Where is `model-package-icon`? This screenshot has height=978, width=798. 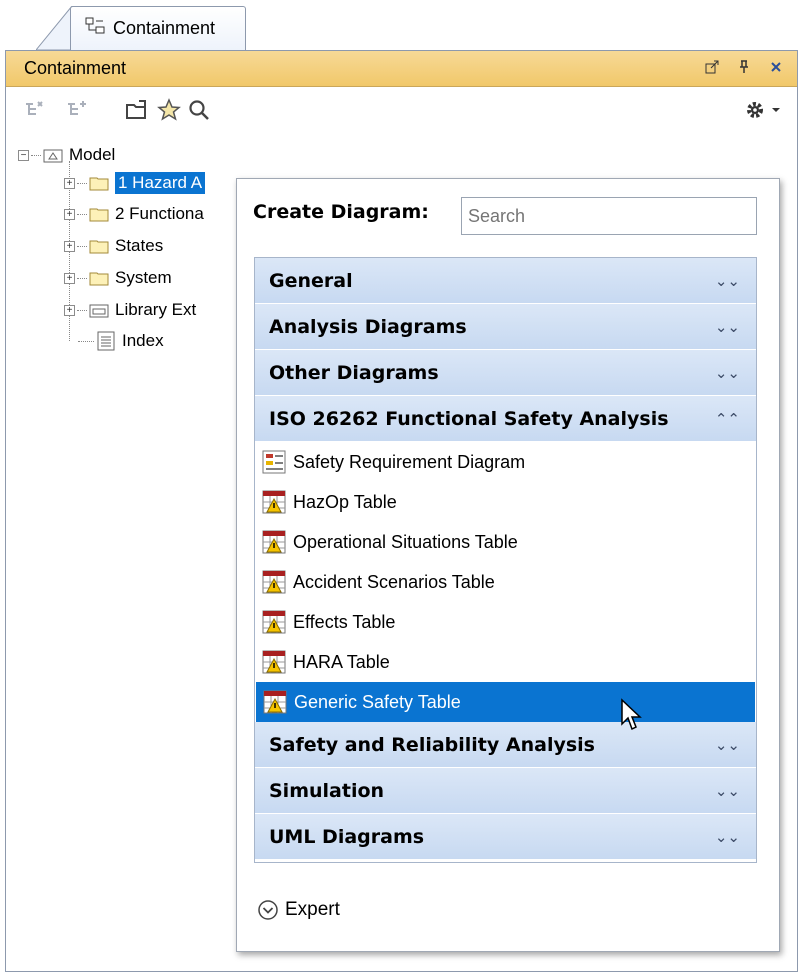 model-package-icon is located at coordinates (53, 156).